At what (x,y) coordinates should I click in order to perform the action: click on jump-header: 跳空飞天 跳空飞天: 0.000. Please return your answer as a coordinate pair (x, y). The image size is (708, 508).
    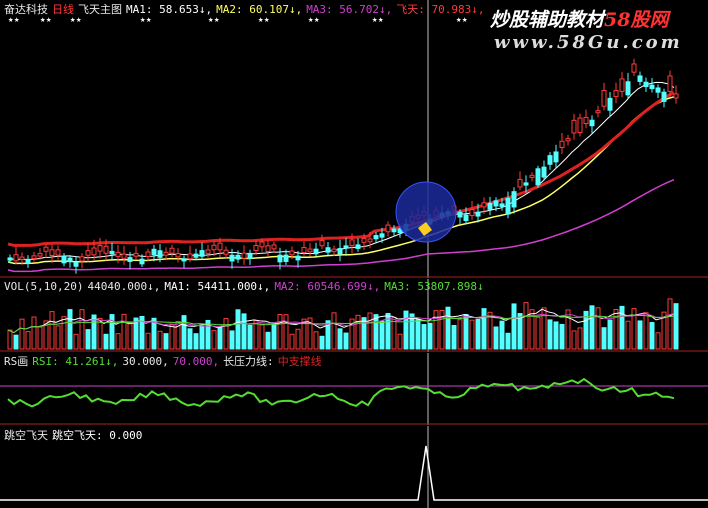
    Looking at the image, I should click on (75, 435).